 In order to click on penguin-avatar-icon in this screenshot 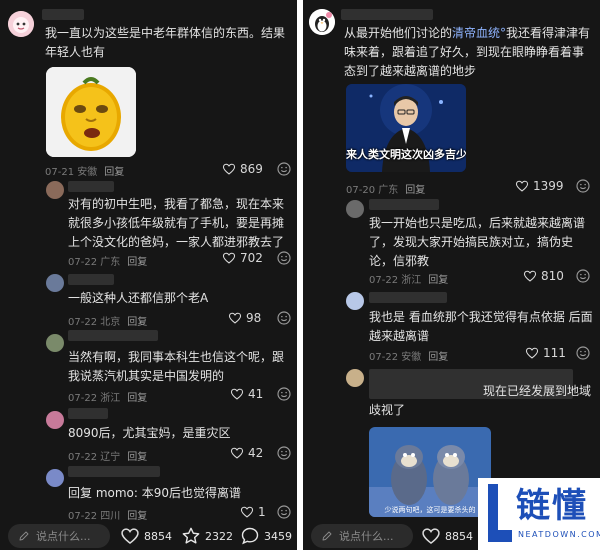, I will do `click(322, 22)`.